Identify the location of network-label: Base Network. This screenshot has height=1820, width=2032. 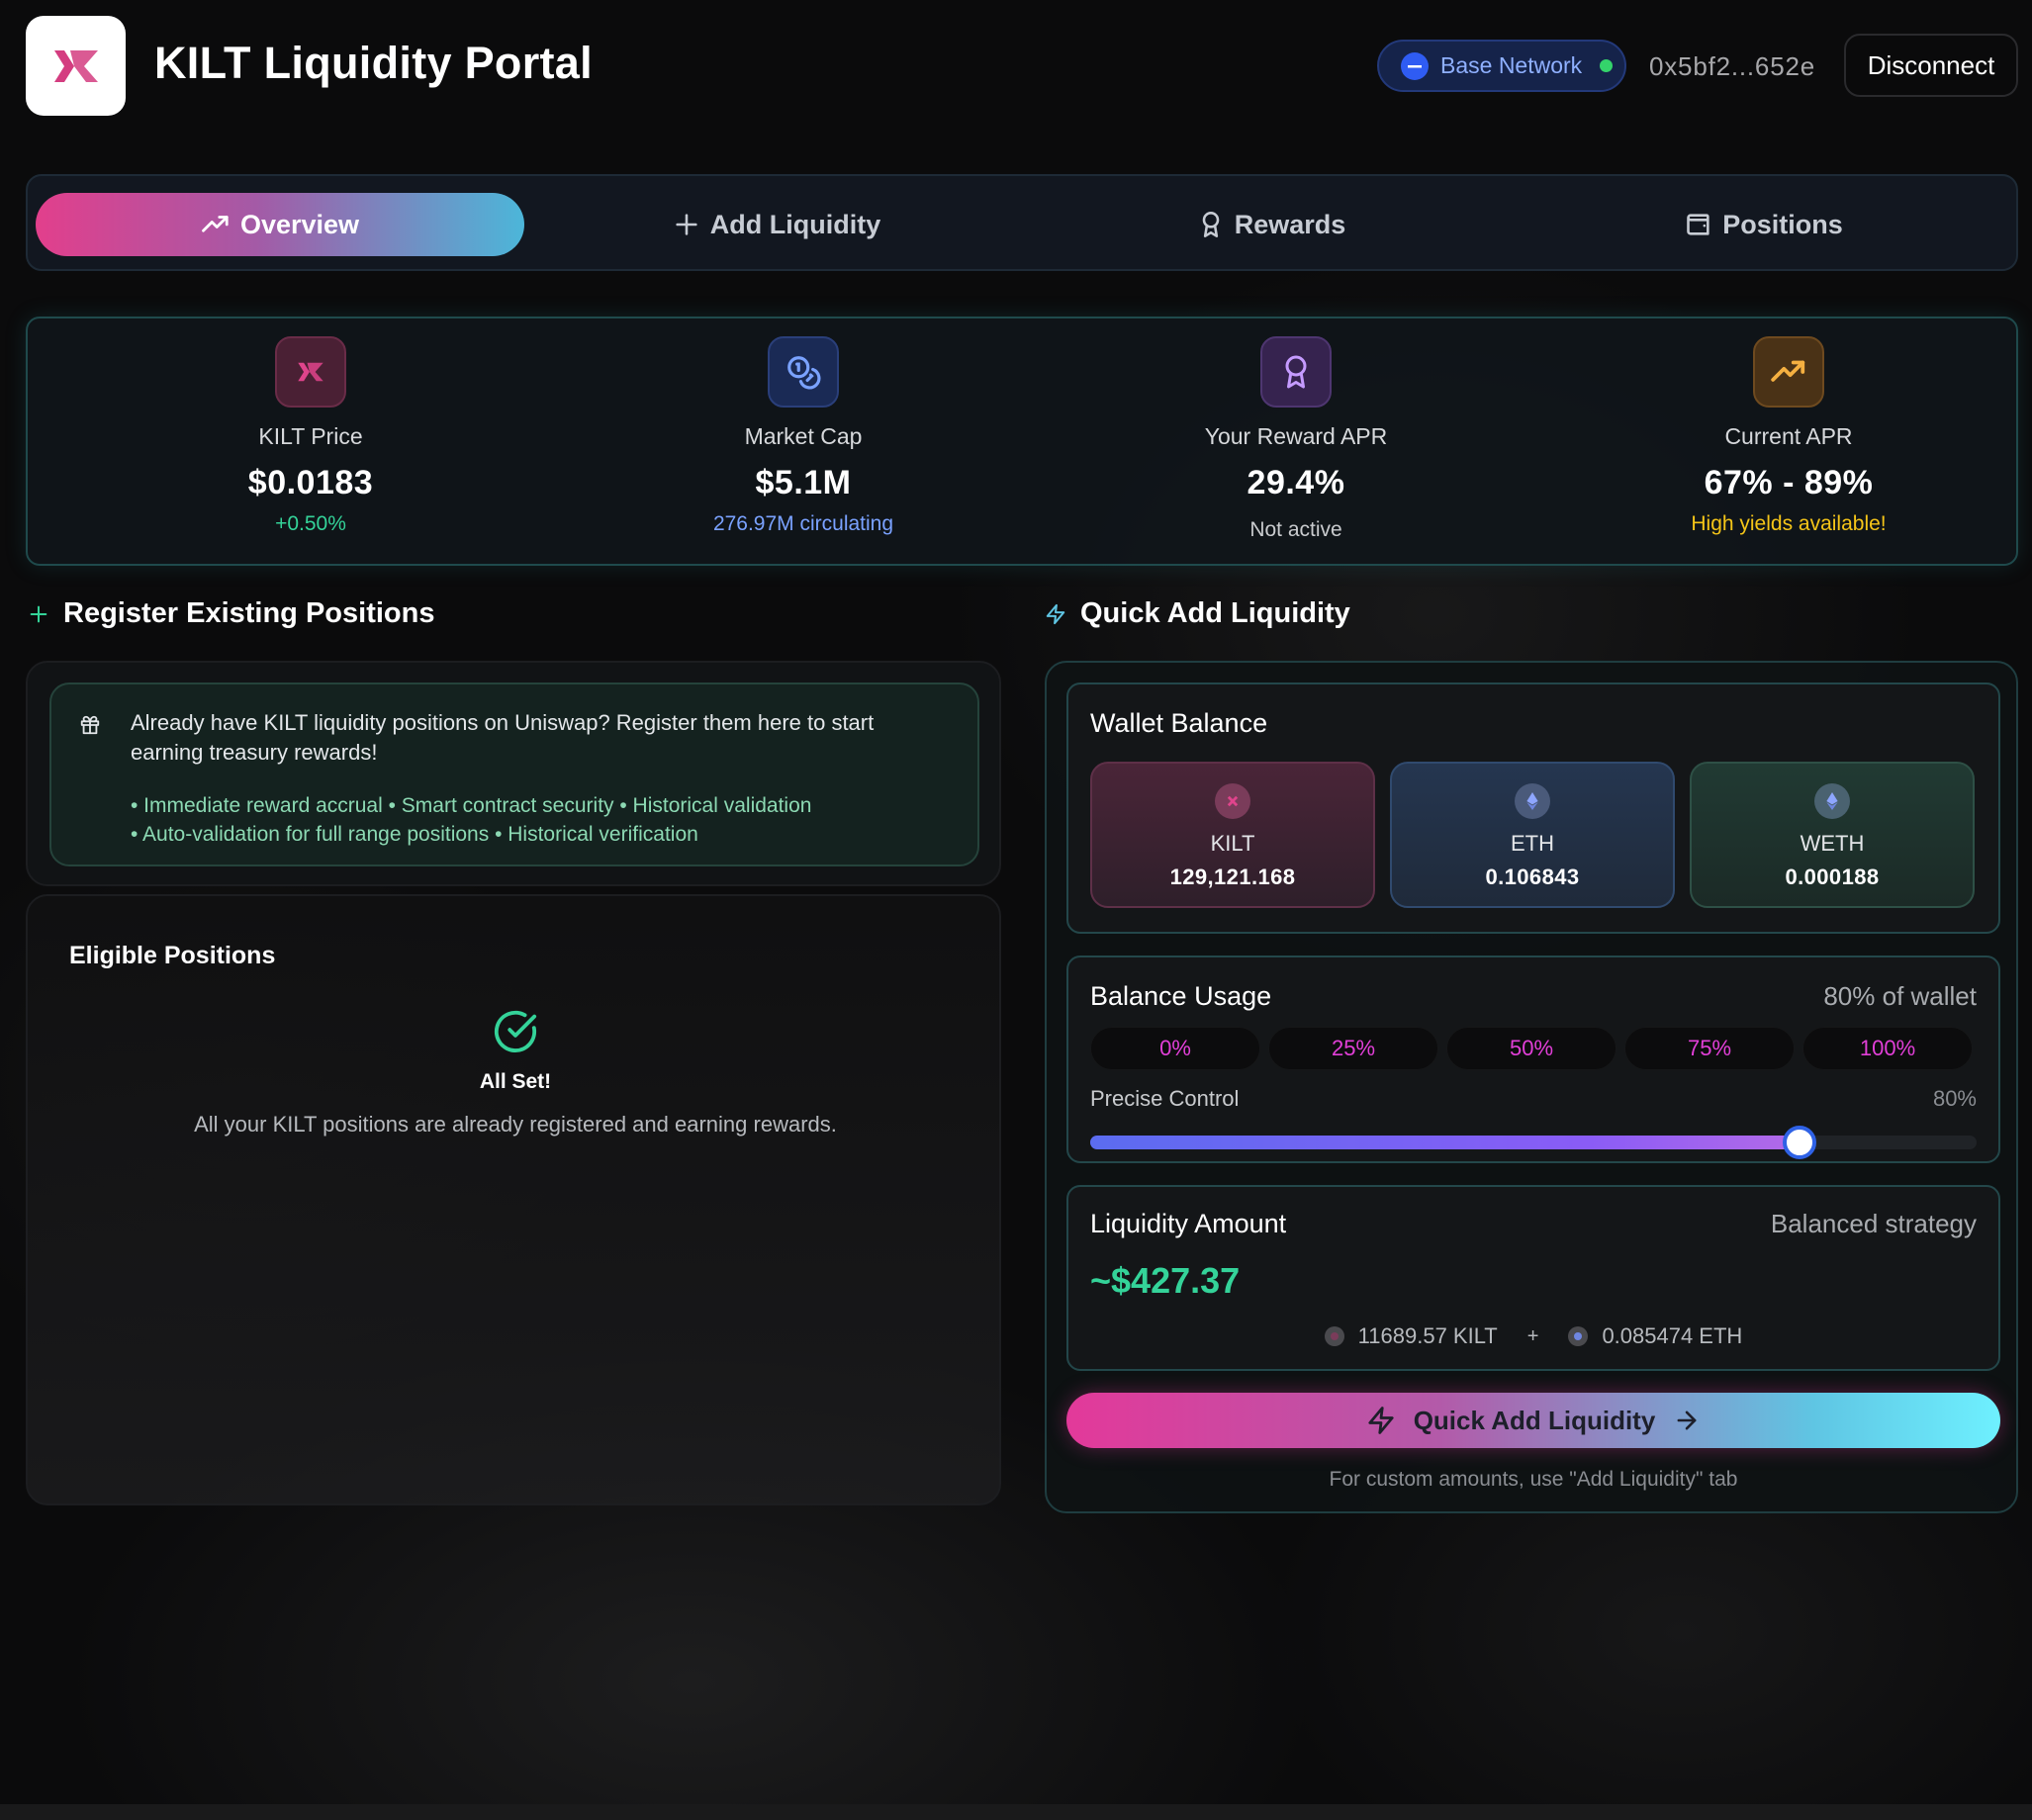
(1511, 65).